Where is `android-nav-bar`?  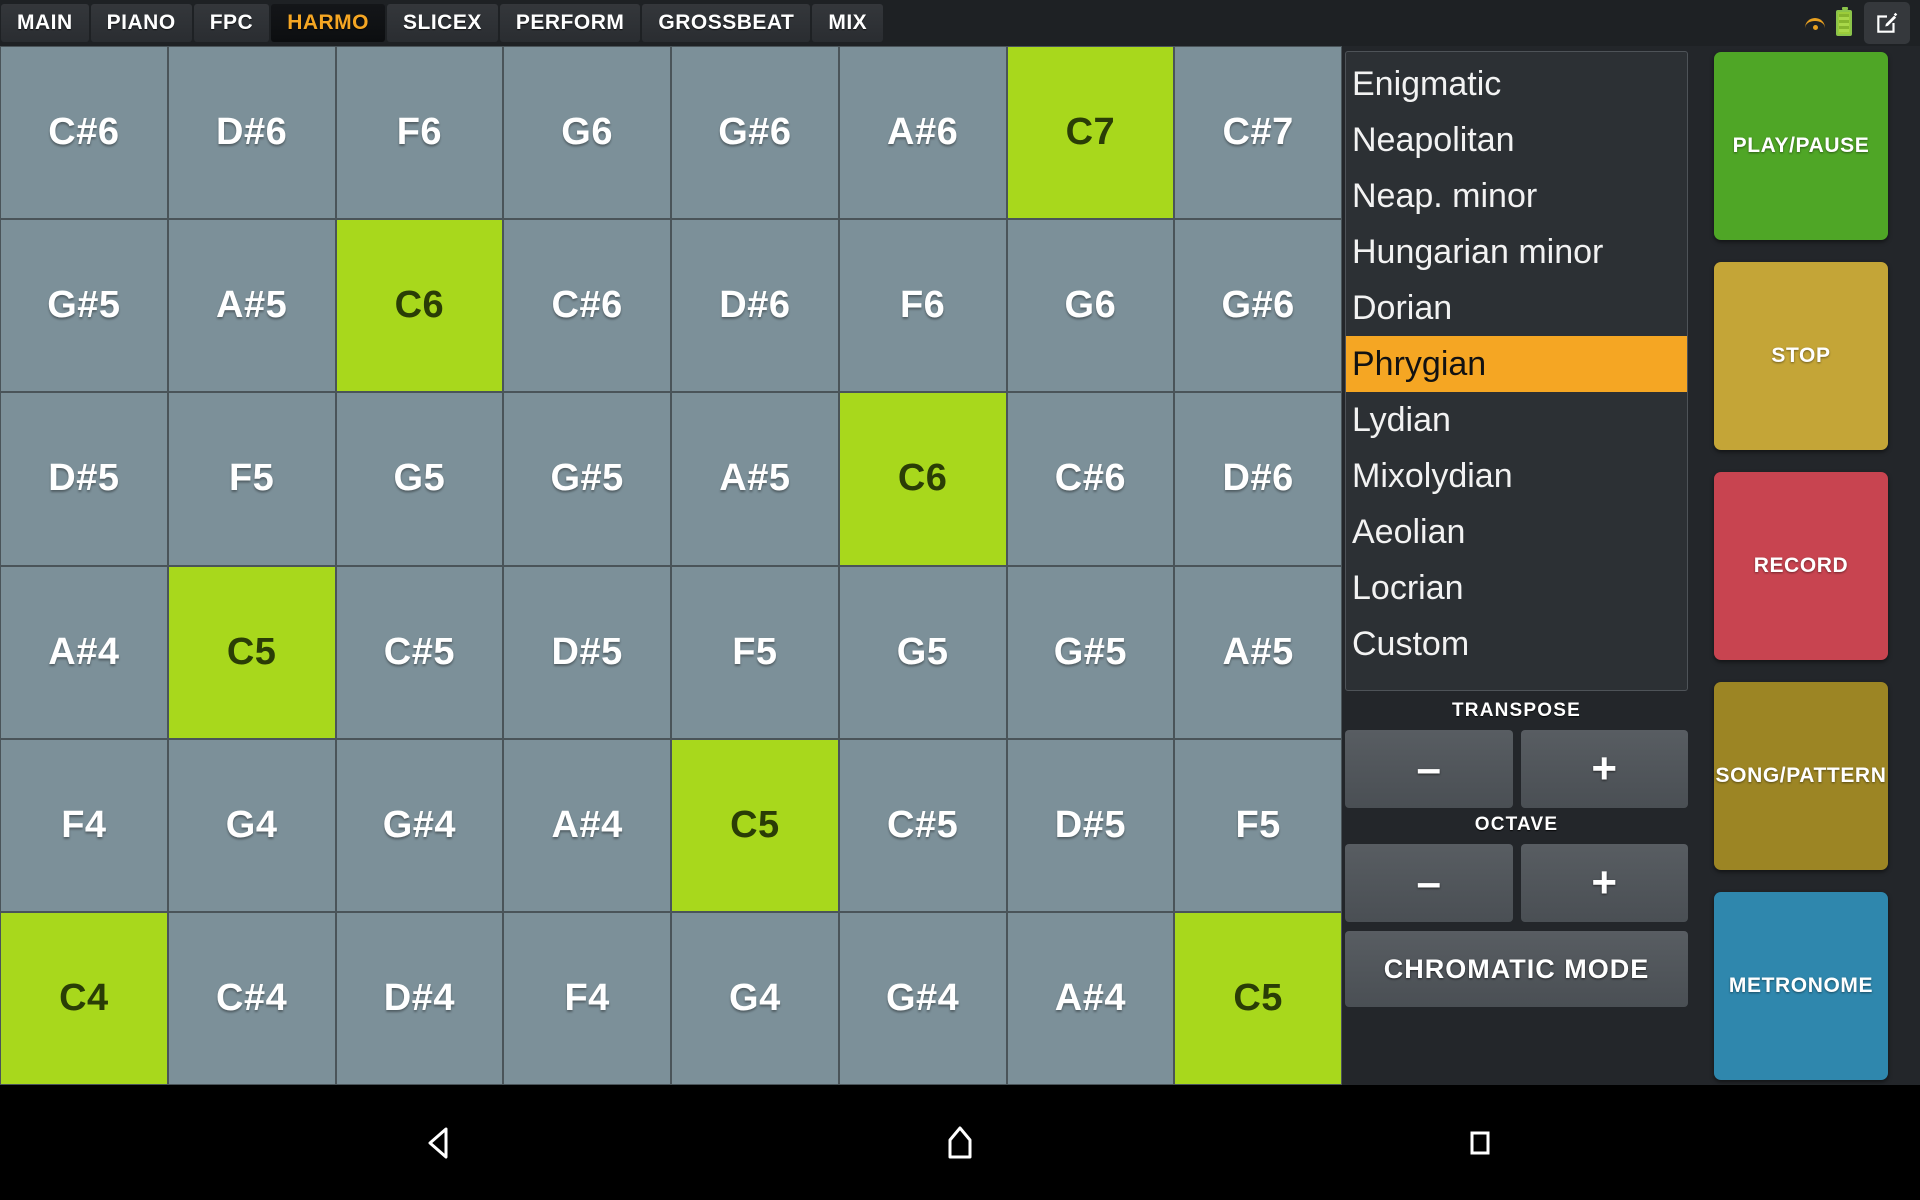
android-nav-bar is located at coordinates (960, 1142).